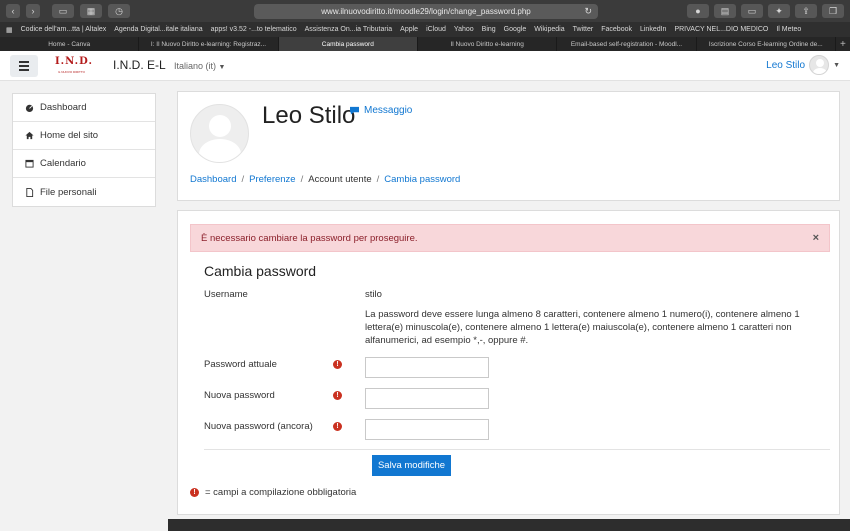 The image size is (850, 531). I want to click on page-title: Leo Stilo, so click(309, 115).